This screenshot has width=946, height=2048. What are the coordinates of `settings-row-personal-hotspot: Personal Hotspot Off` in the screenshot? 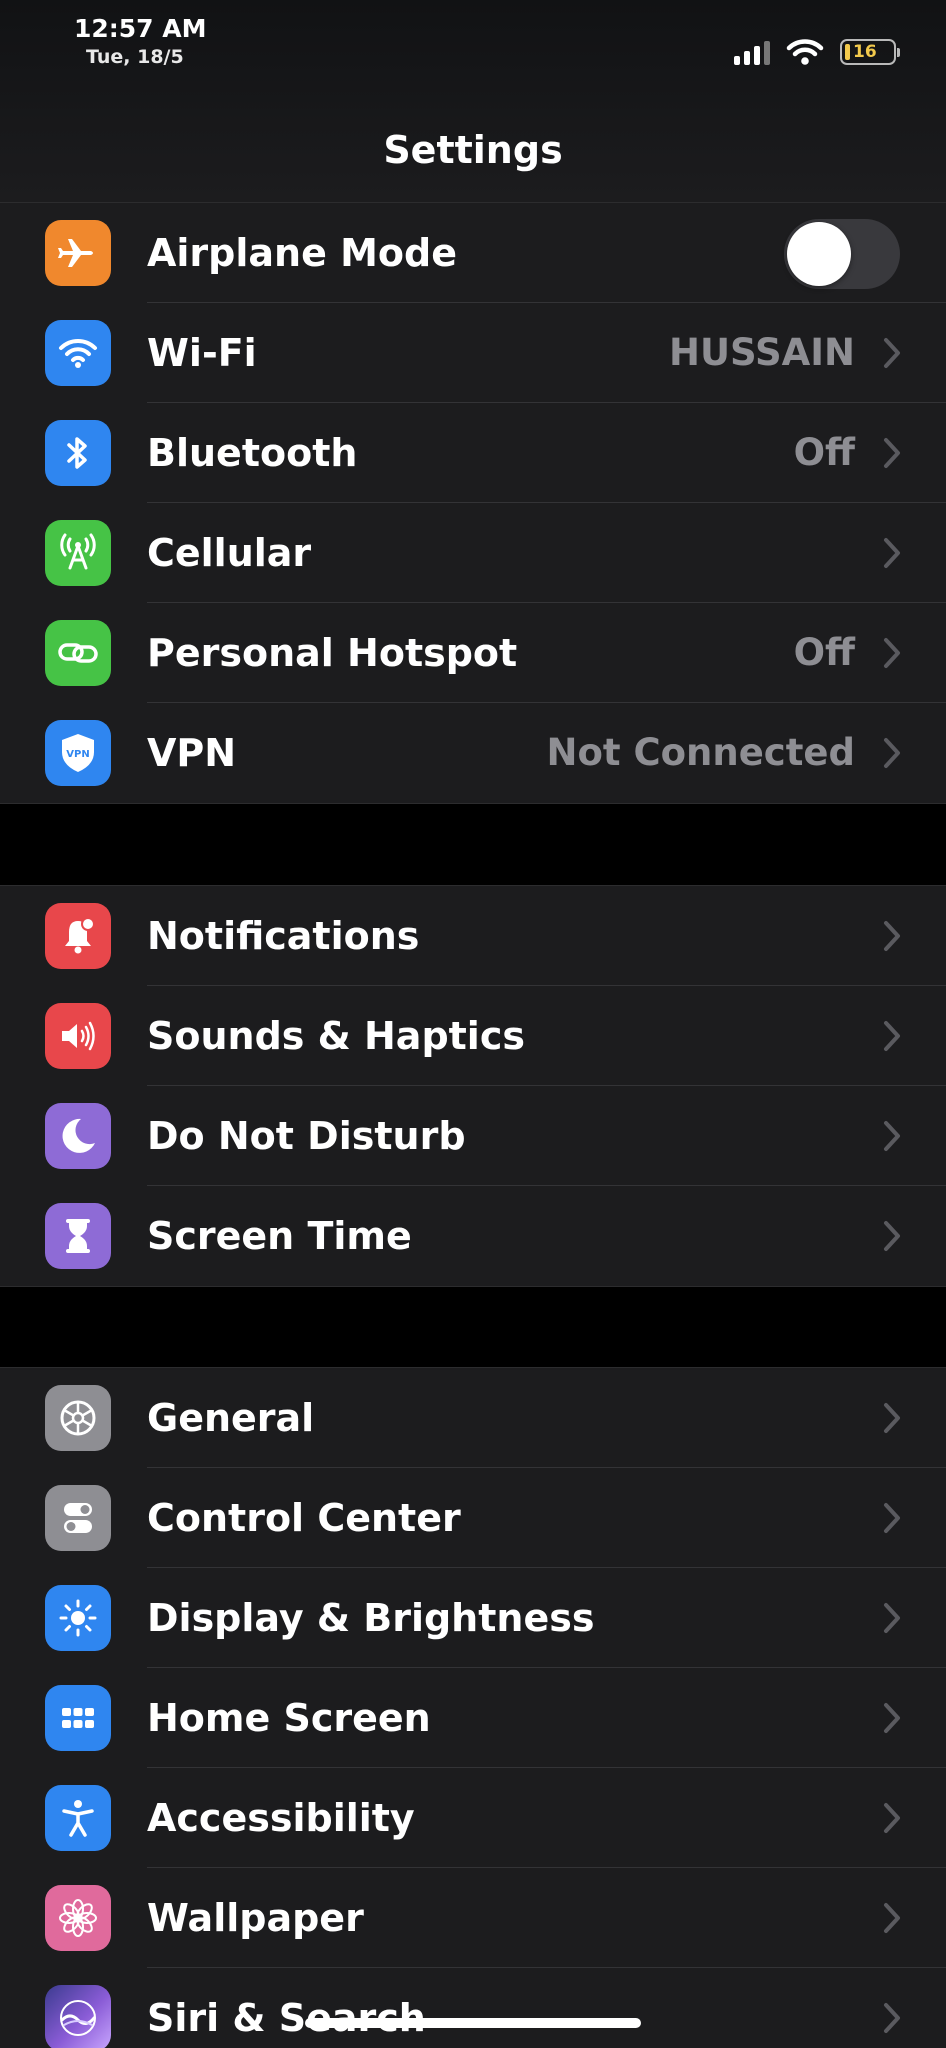 It's located at (473, 653).